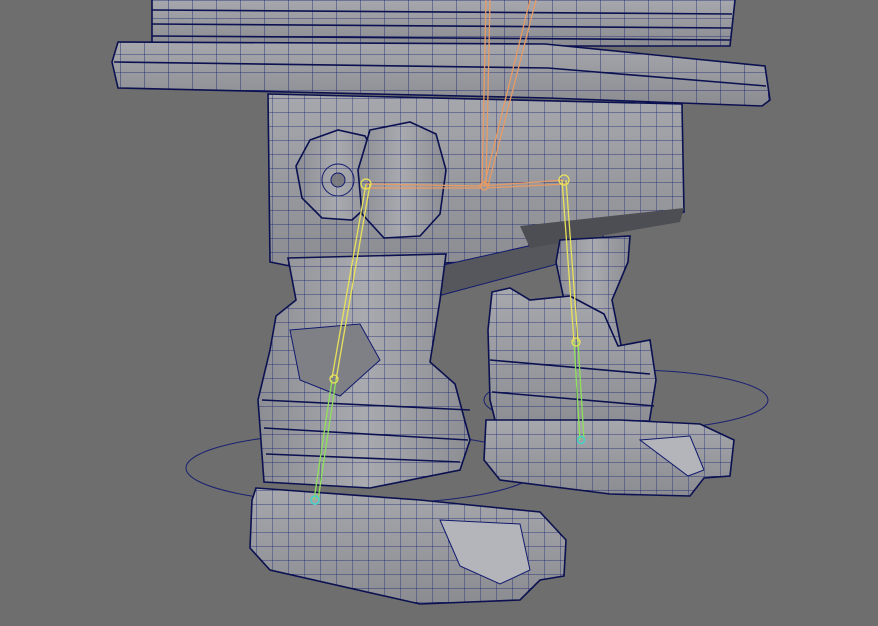 The height and width of the screenshot is (626, 878). I want to click on foot-right, so click(609, 458).